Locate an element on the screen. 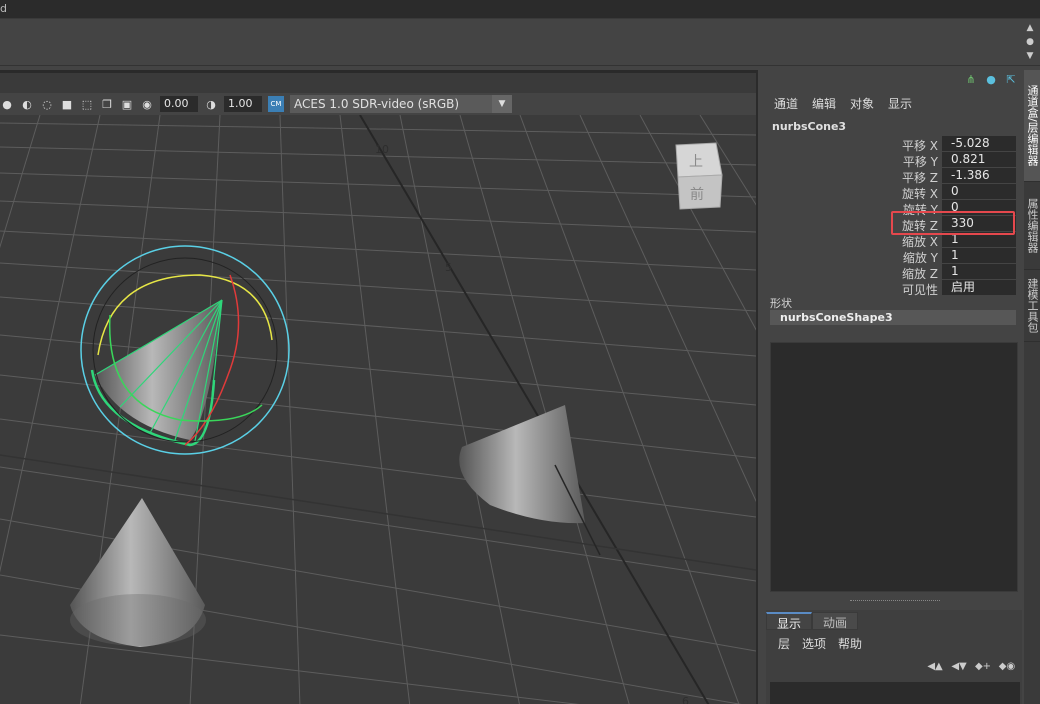  attr-row-scale-y: 缩放 Y 1 is located at coordinates (892, 256).